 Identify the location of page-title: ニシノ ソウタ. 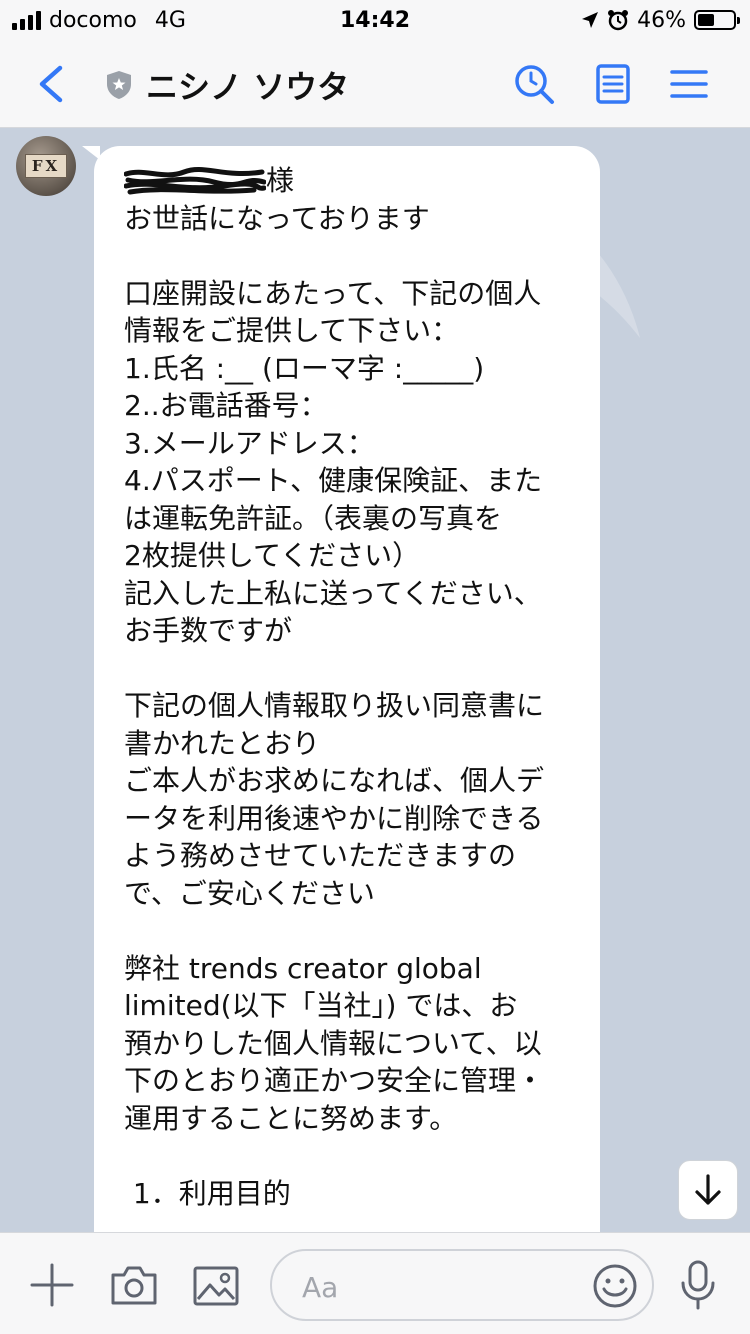
(248, 87).